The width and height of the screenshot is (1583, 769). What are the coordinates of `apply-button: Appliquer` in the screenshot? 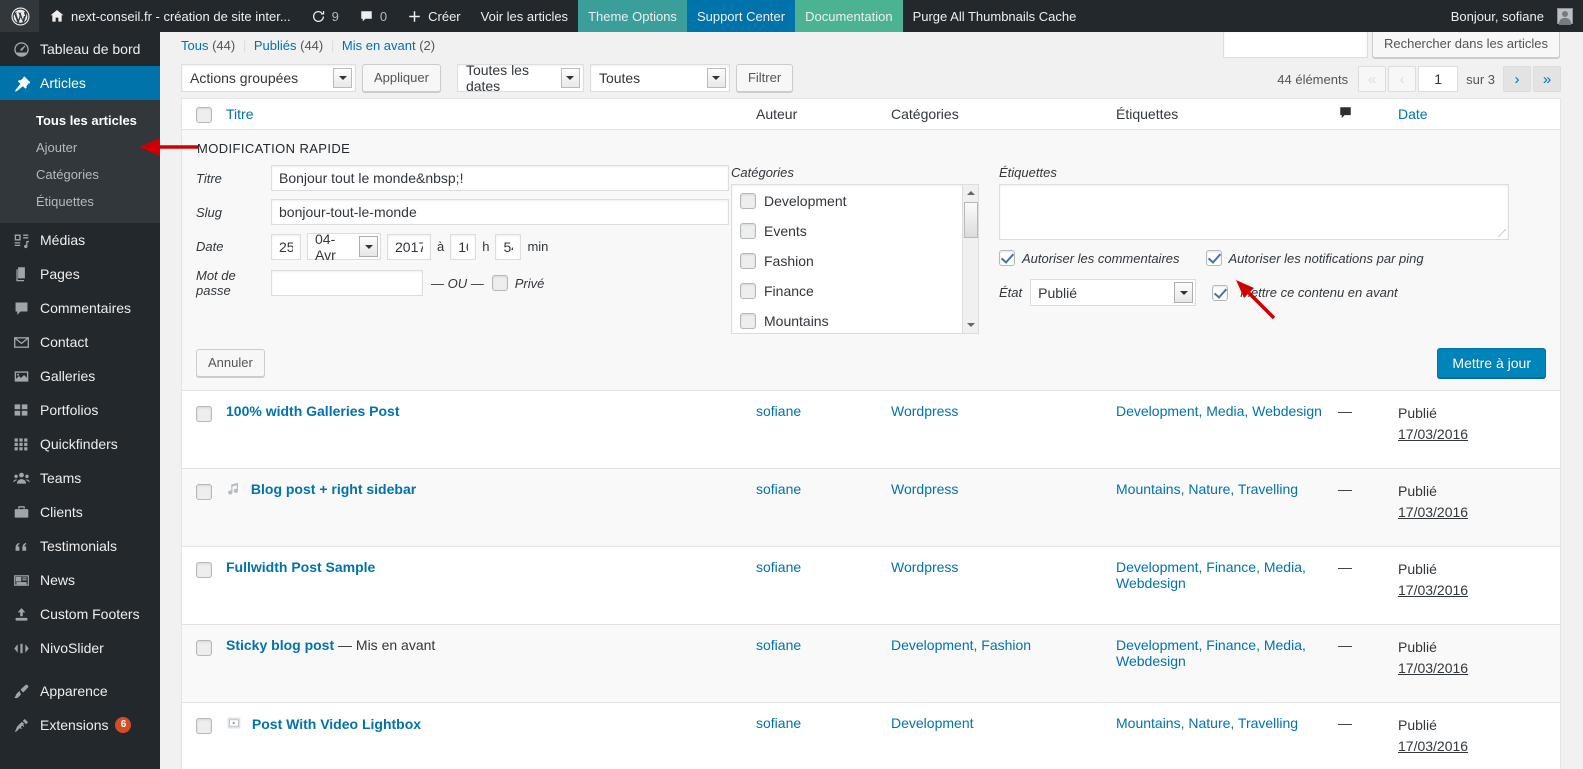 It's located at (401, 78).